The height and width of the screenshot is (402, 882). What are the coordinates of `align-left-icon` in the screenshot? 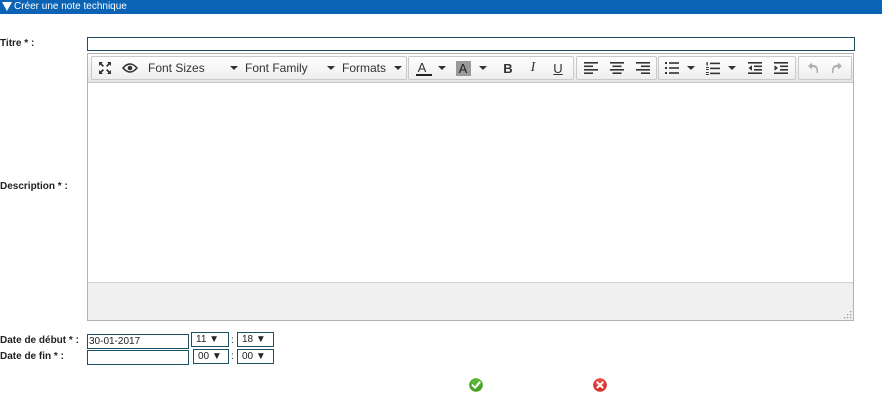 It's located at (591, 68).